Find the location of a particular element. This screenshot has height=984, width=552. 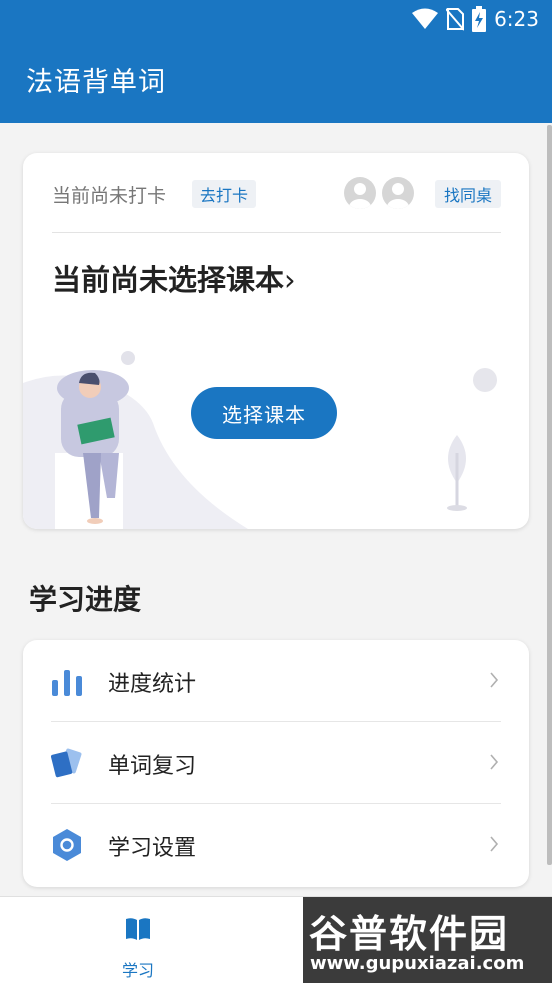

status-icons is located at coordinates (449, 19).